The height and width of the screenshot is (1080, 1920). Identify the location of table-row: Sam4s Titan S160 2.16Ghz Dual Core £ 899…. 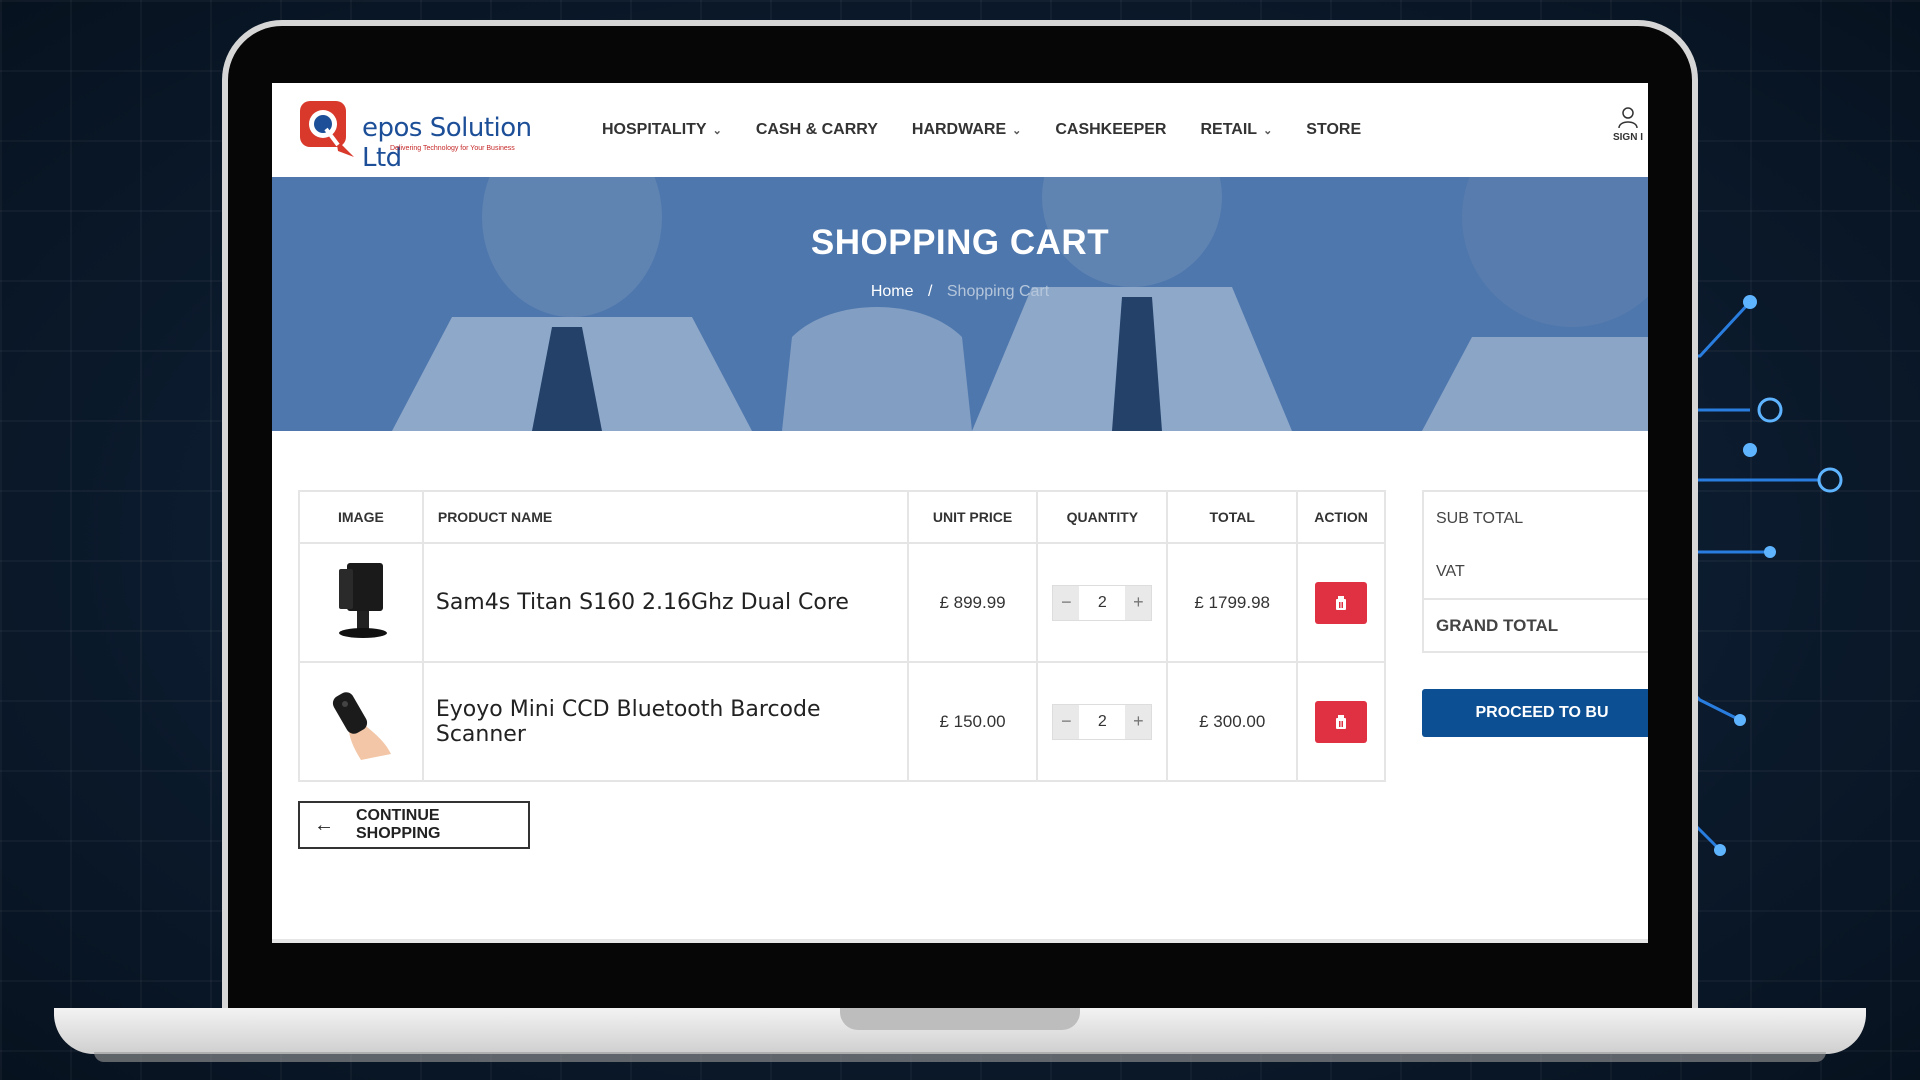
(842, 602).